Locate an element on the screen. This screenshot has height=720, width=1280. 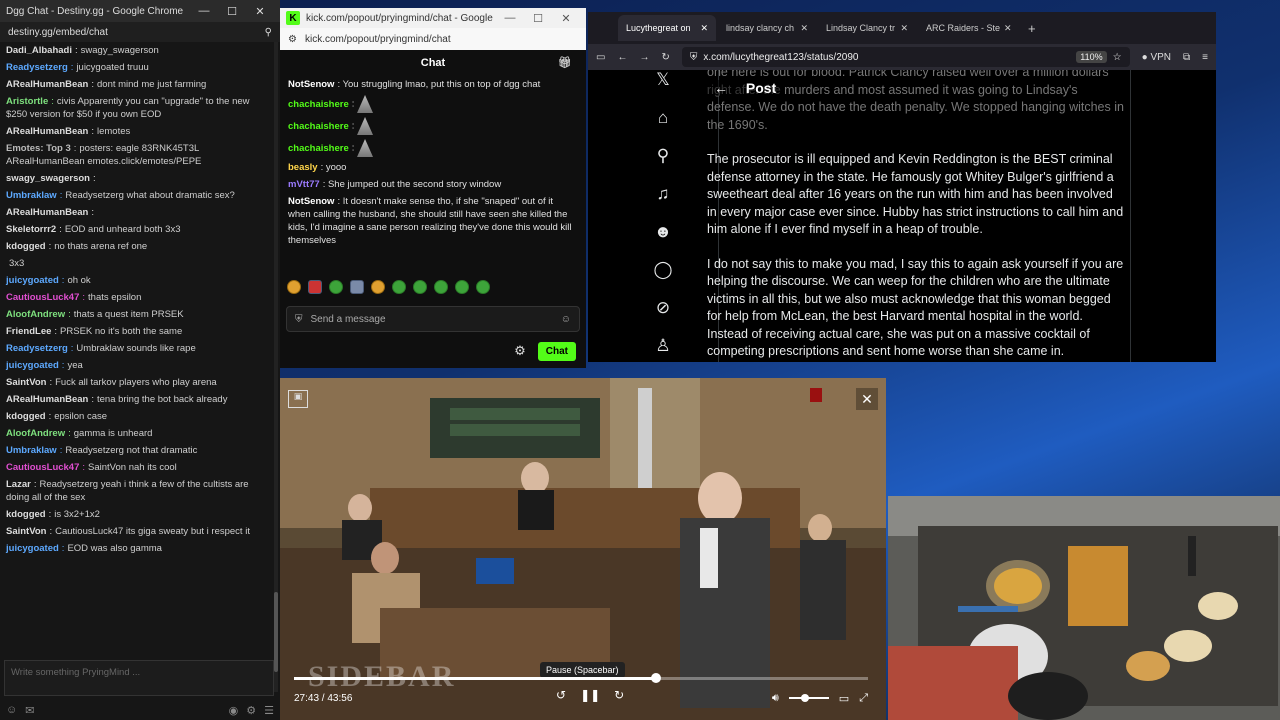
rewind-icon: ↺ is located at coordinates (561, 695).